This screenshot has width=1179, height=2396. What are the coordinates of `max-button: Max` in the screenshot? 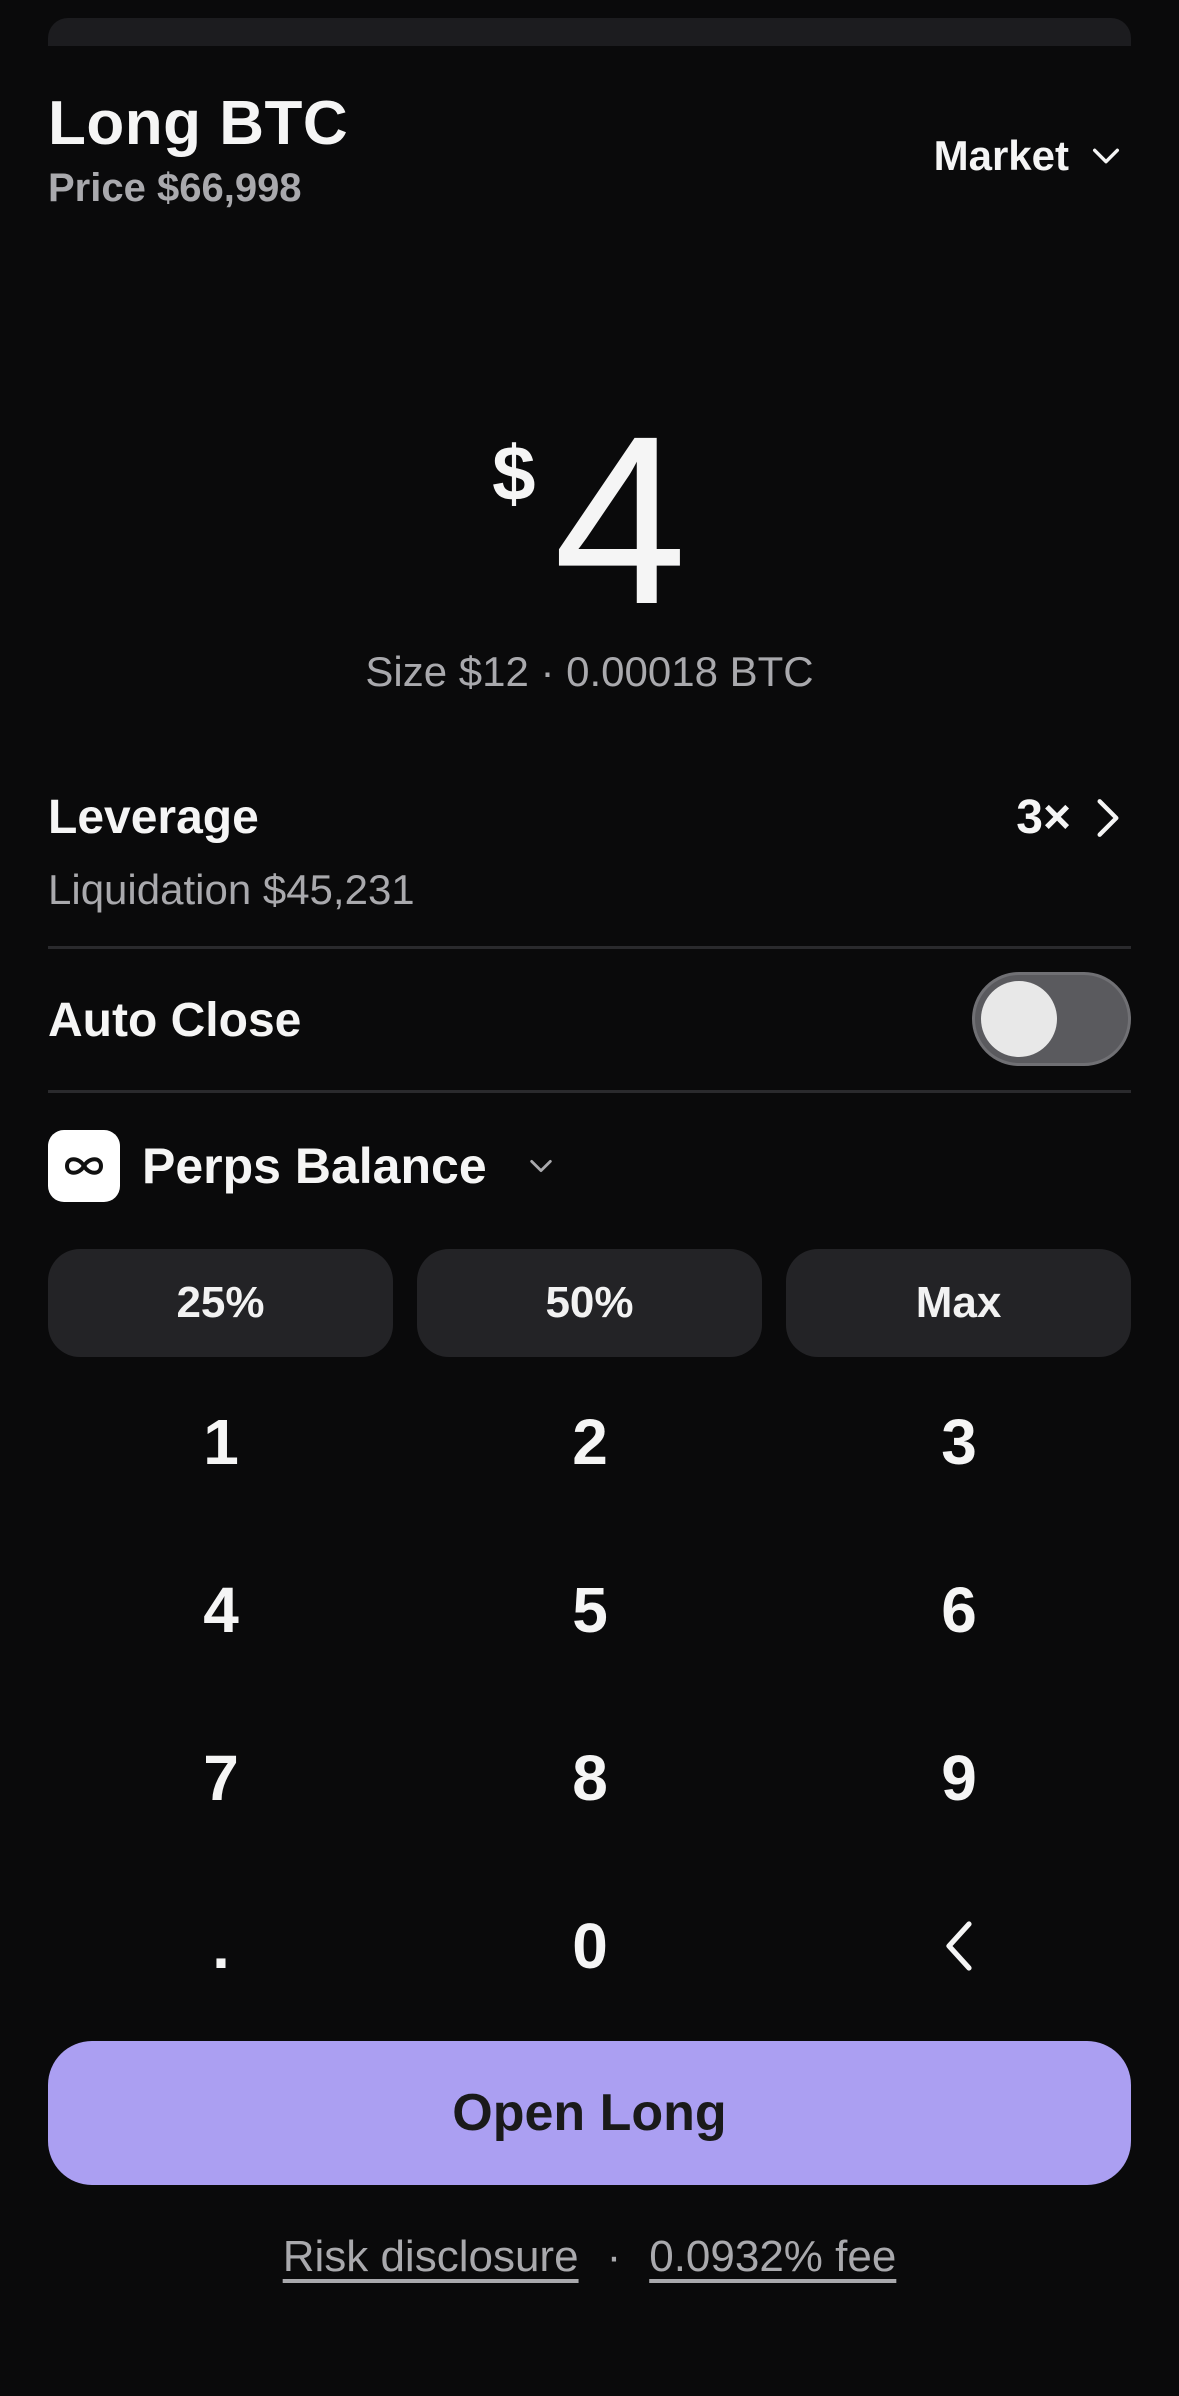 It's located at (958, 1303).